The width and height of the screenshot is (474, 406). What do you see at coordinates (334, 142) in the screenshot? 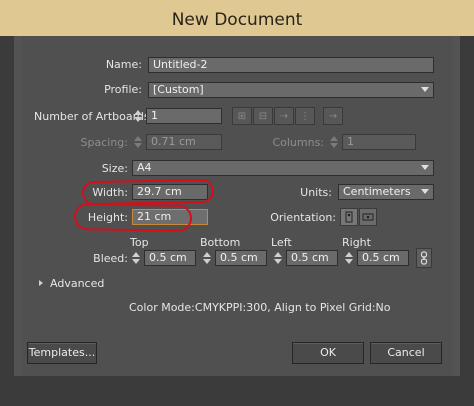
I see `columns-stepper` at bounding box center [334, 142].